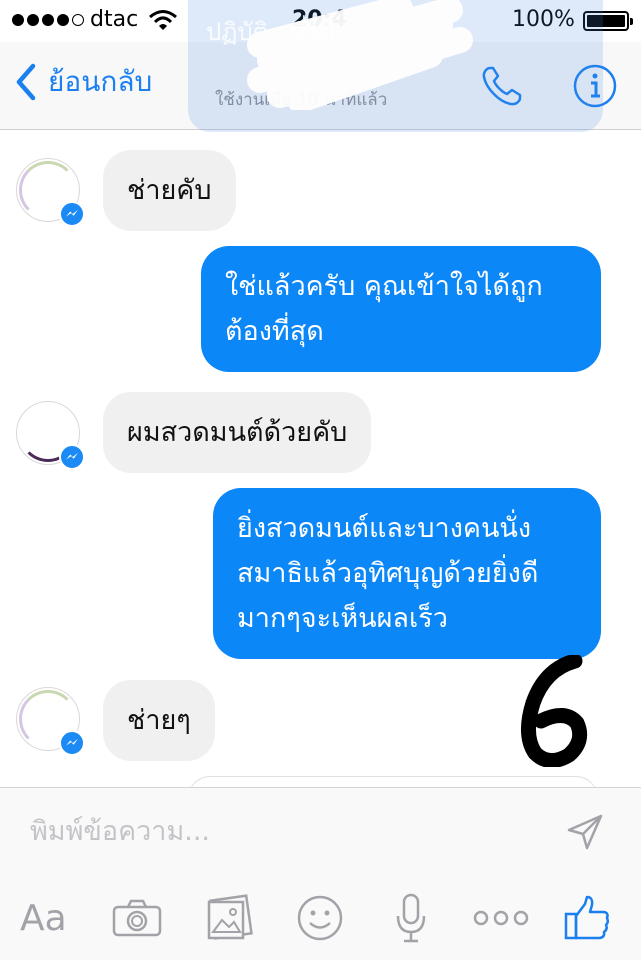 This screenshot has width=641, height=960. I want to click on back-button: ย้อนกลับ, so click(83, 82).